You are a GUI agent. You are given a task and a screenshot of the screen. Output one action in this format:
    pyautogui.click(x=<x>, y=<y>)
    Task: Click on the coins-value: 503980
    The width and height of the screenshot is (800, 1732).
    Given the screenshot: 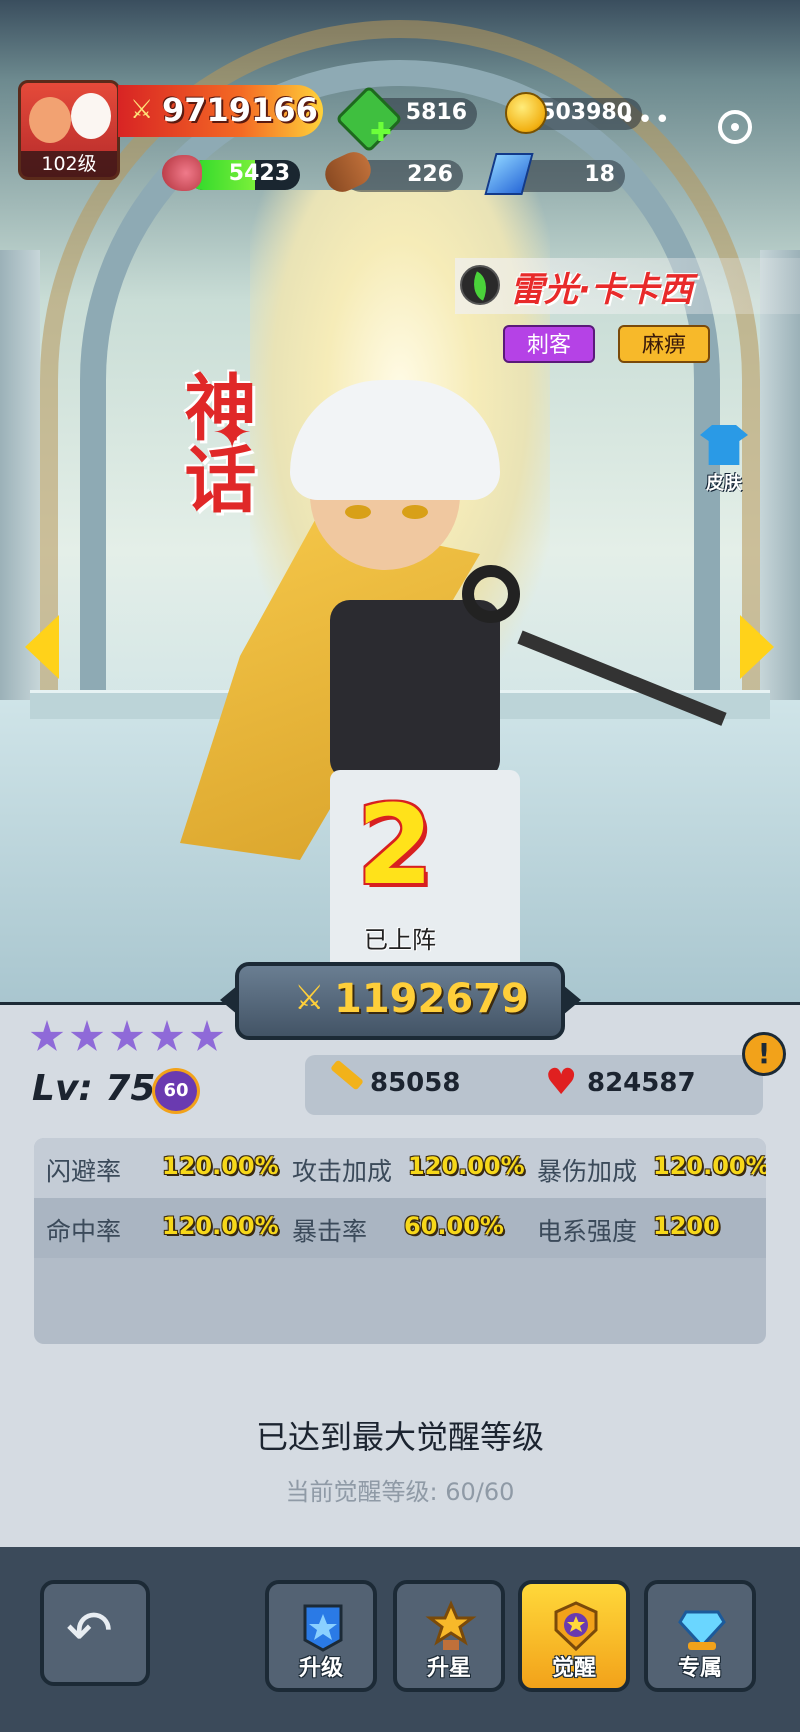 What is the action you would take?
    pyautogui.click(x=586, y=112)
    